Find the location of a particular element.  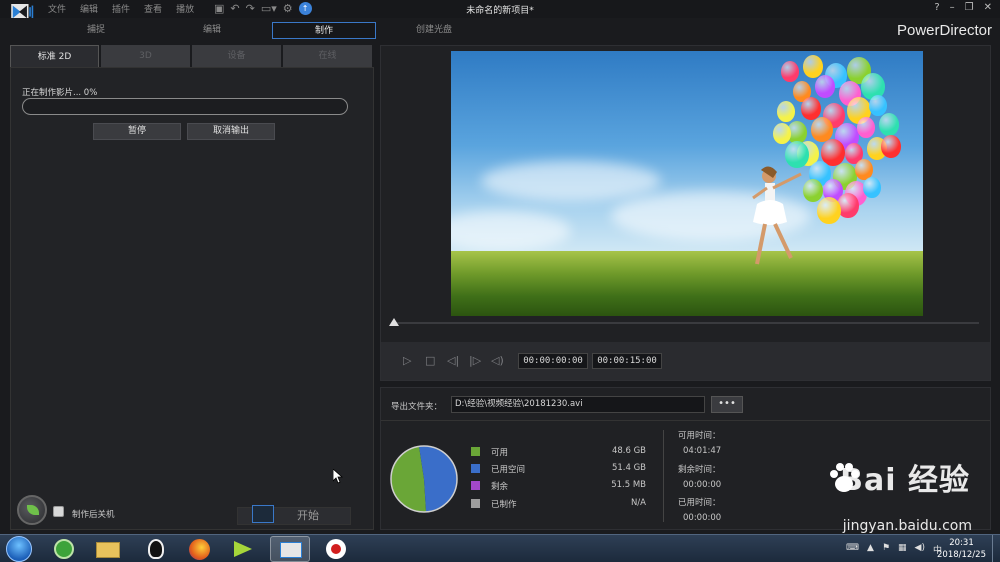

network-icon: ▦ is located at coordinates (902, 549).